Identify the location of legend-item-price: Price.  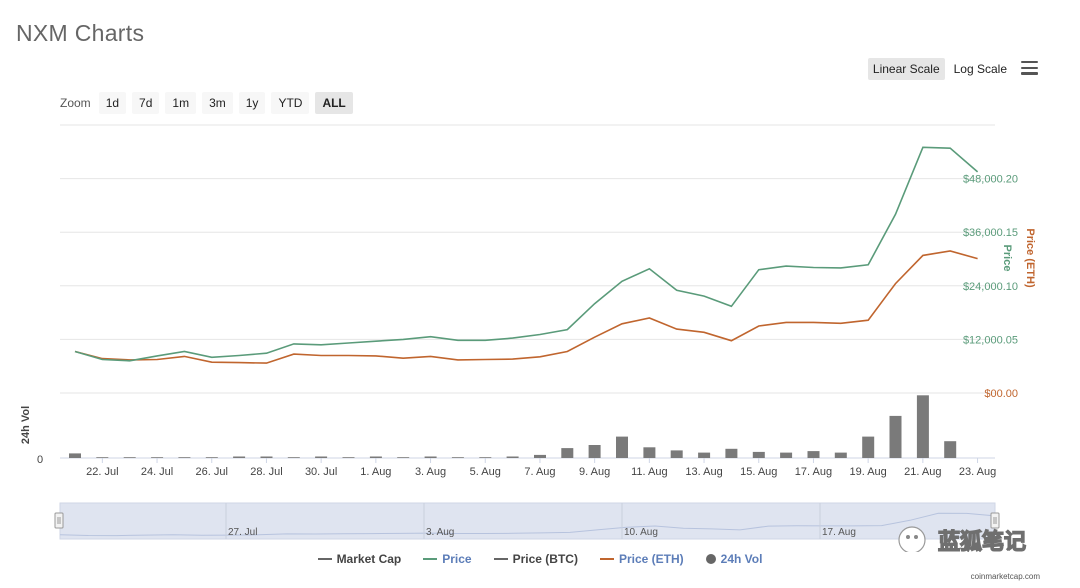
(447, 559).